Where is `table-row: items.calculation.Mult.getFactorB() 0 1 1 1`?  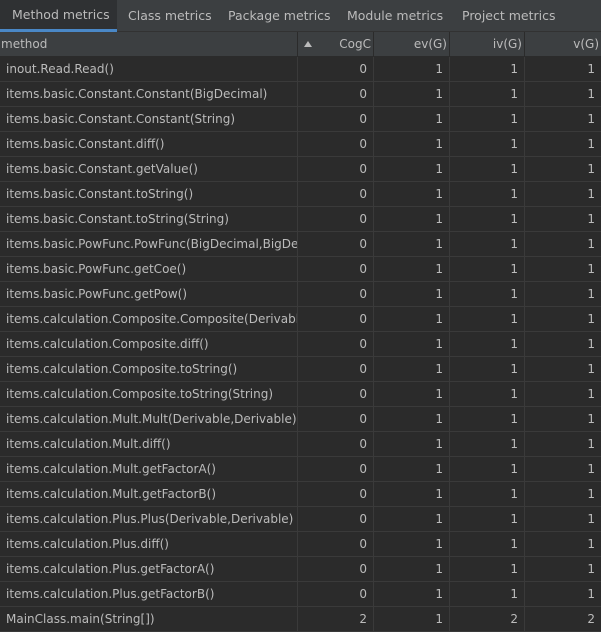 table-row: items.calculation.Mult.getFactorB() 0 1 1 1 is located at coordinates (300, 494).